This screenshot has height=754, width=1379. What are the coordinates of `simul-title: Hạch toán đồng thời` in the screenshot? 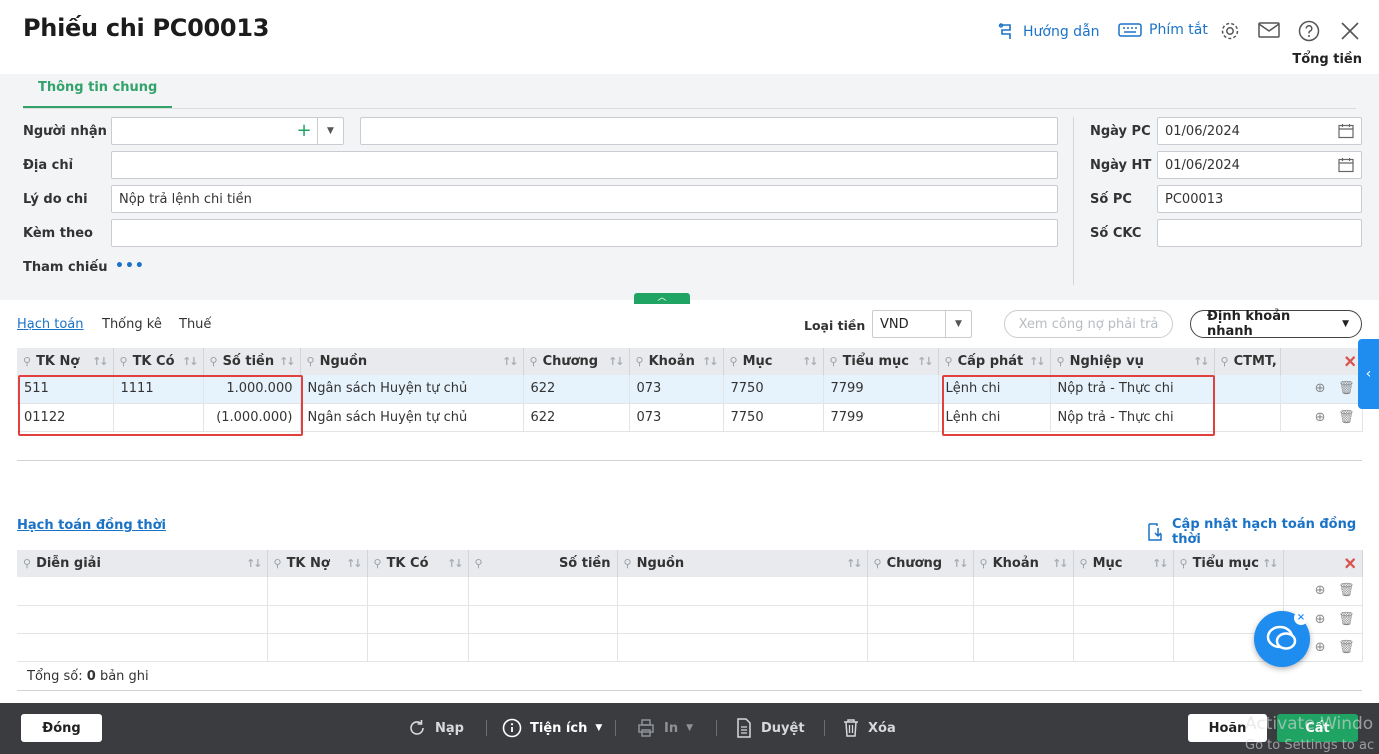 It's located at (91, 525).